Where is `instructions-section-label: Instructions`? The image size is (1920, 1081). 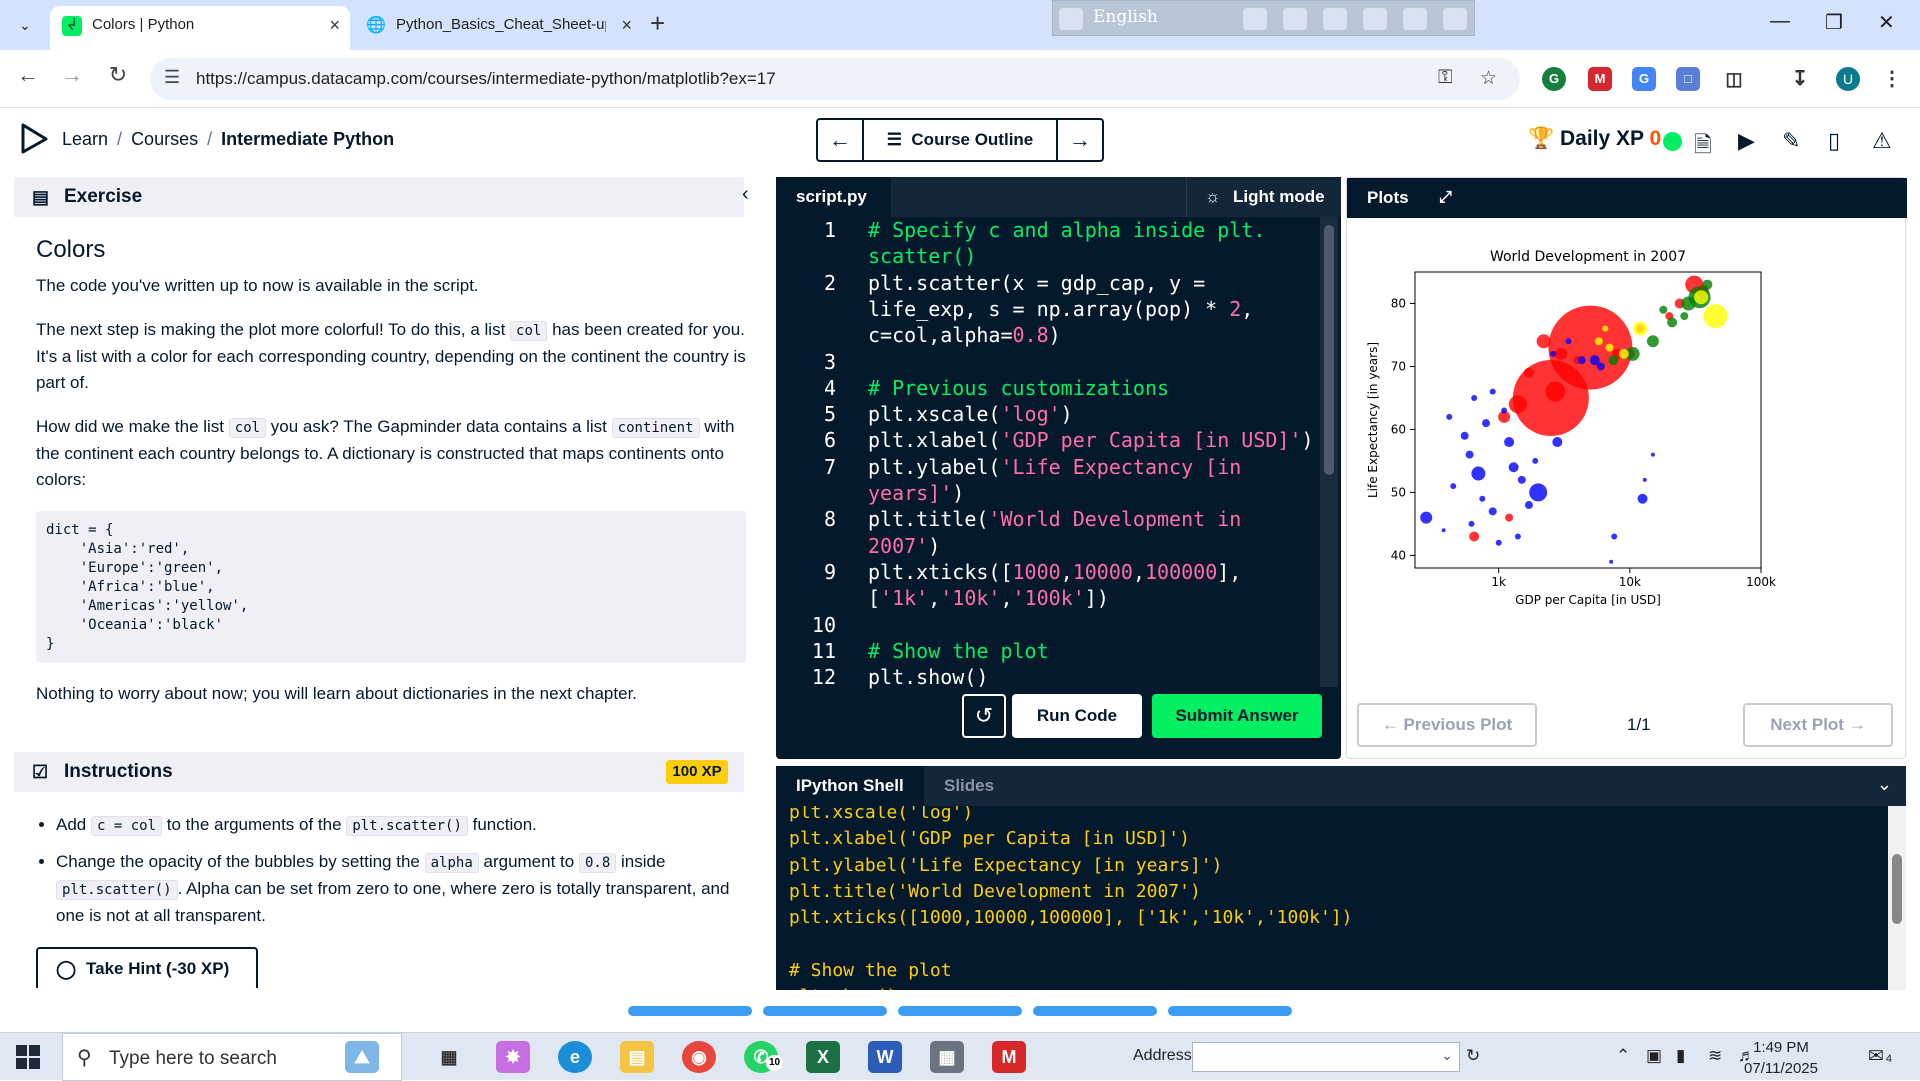 instructions-section-label: Instructions is located at coordinates (118, 771).